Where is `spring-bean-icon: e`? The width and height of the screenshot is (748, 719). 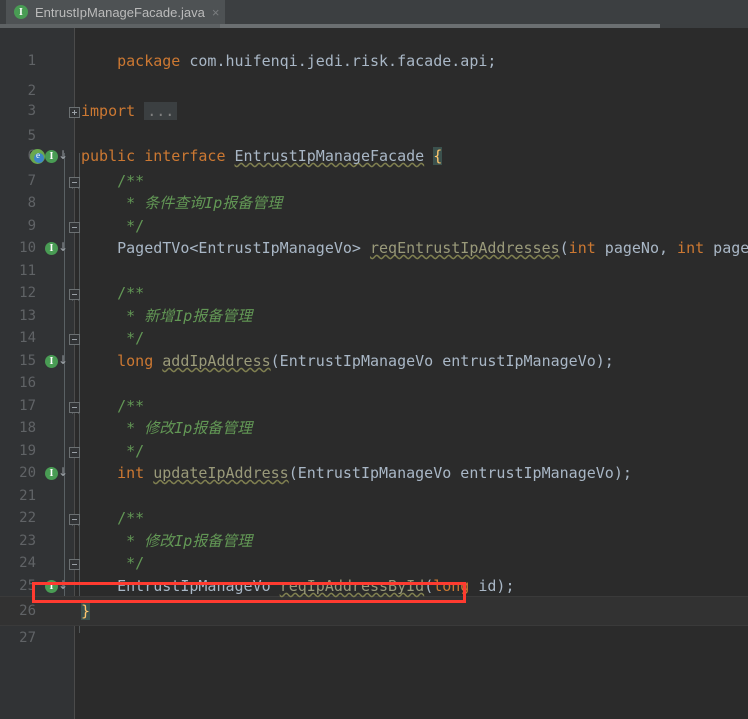 spring-bean-icon: e is located at coordinates (37, 156).